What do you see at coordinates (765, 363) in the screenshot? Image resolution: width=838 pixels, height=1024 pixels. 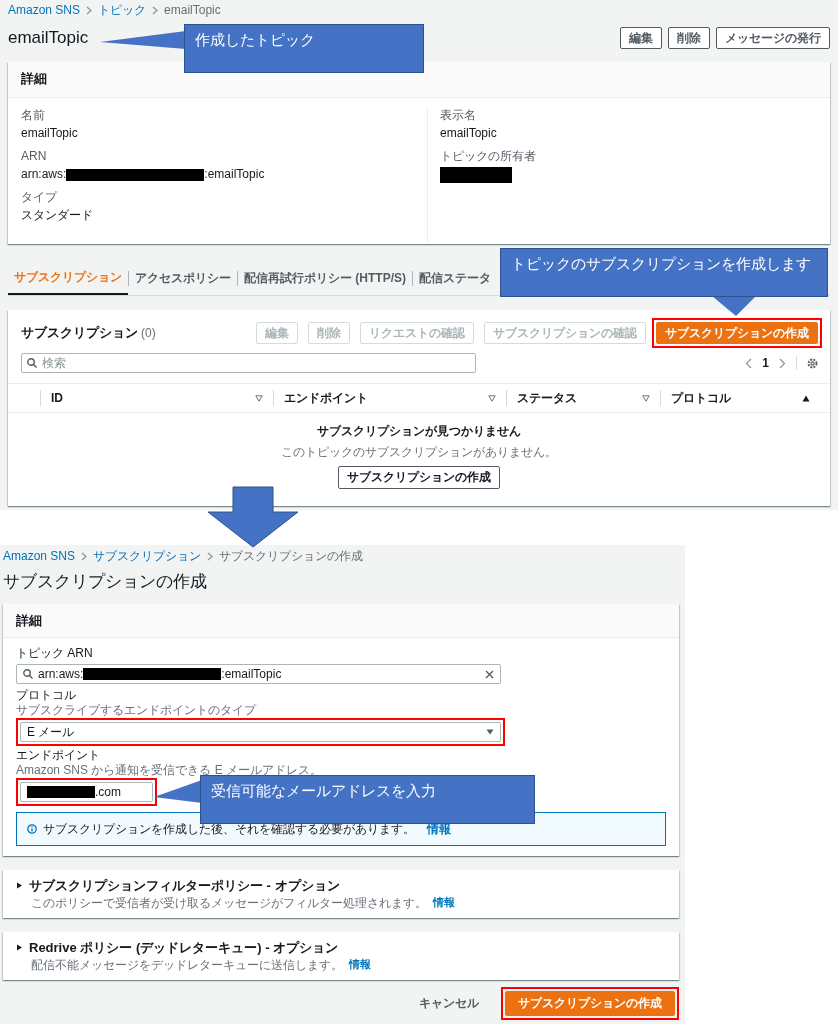 I see `page-number: 1` at bounding box center [765, 363].